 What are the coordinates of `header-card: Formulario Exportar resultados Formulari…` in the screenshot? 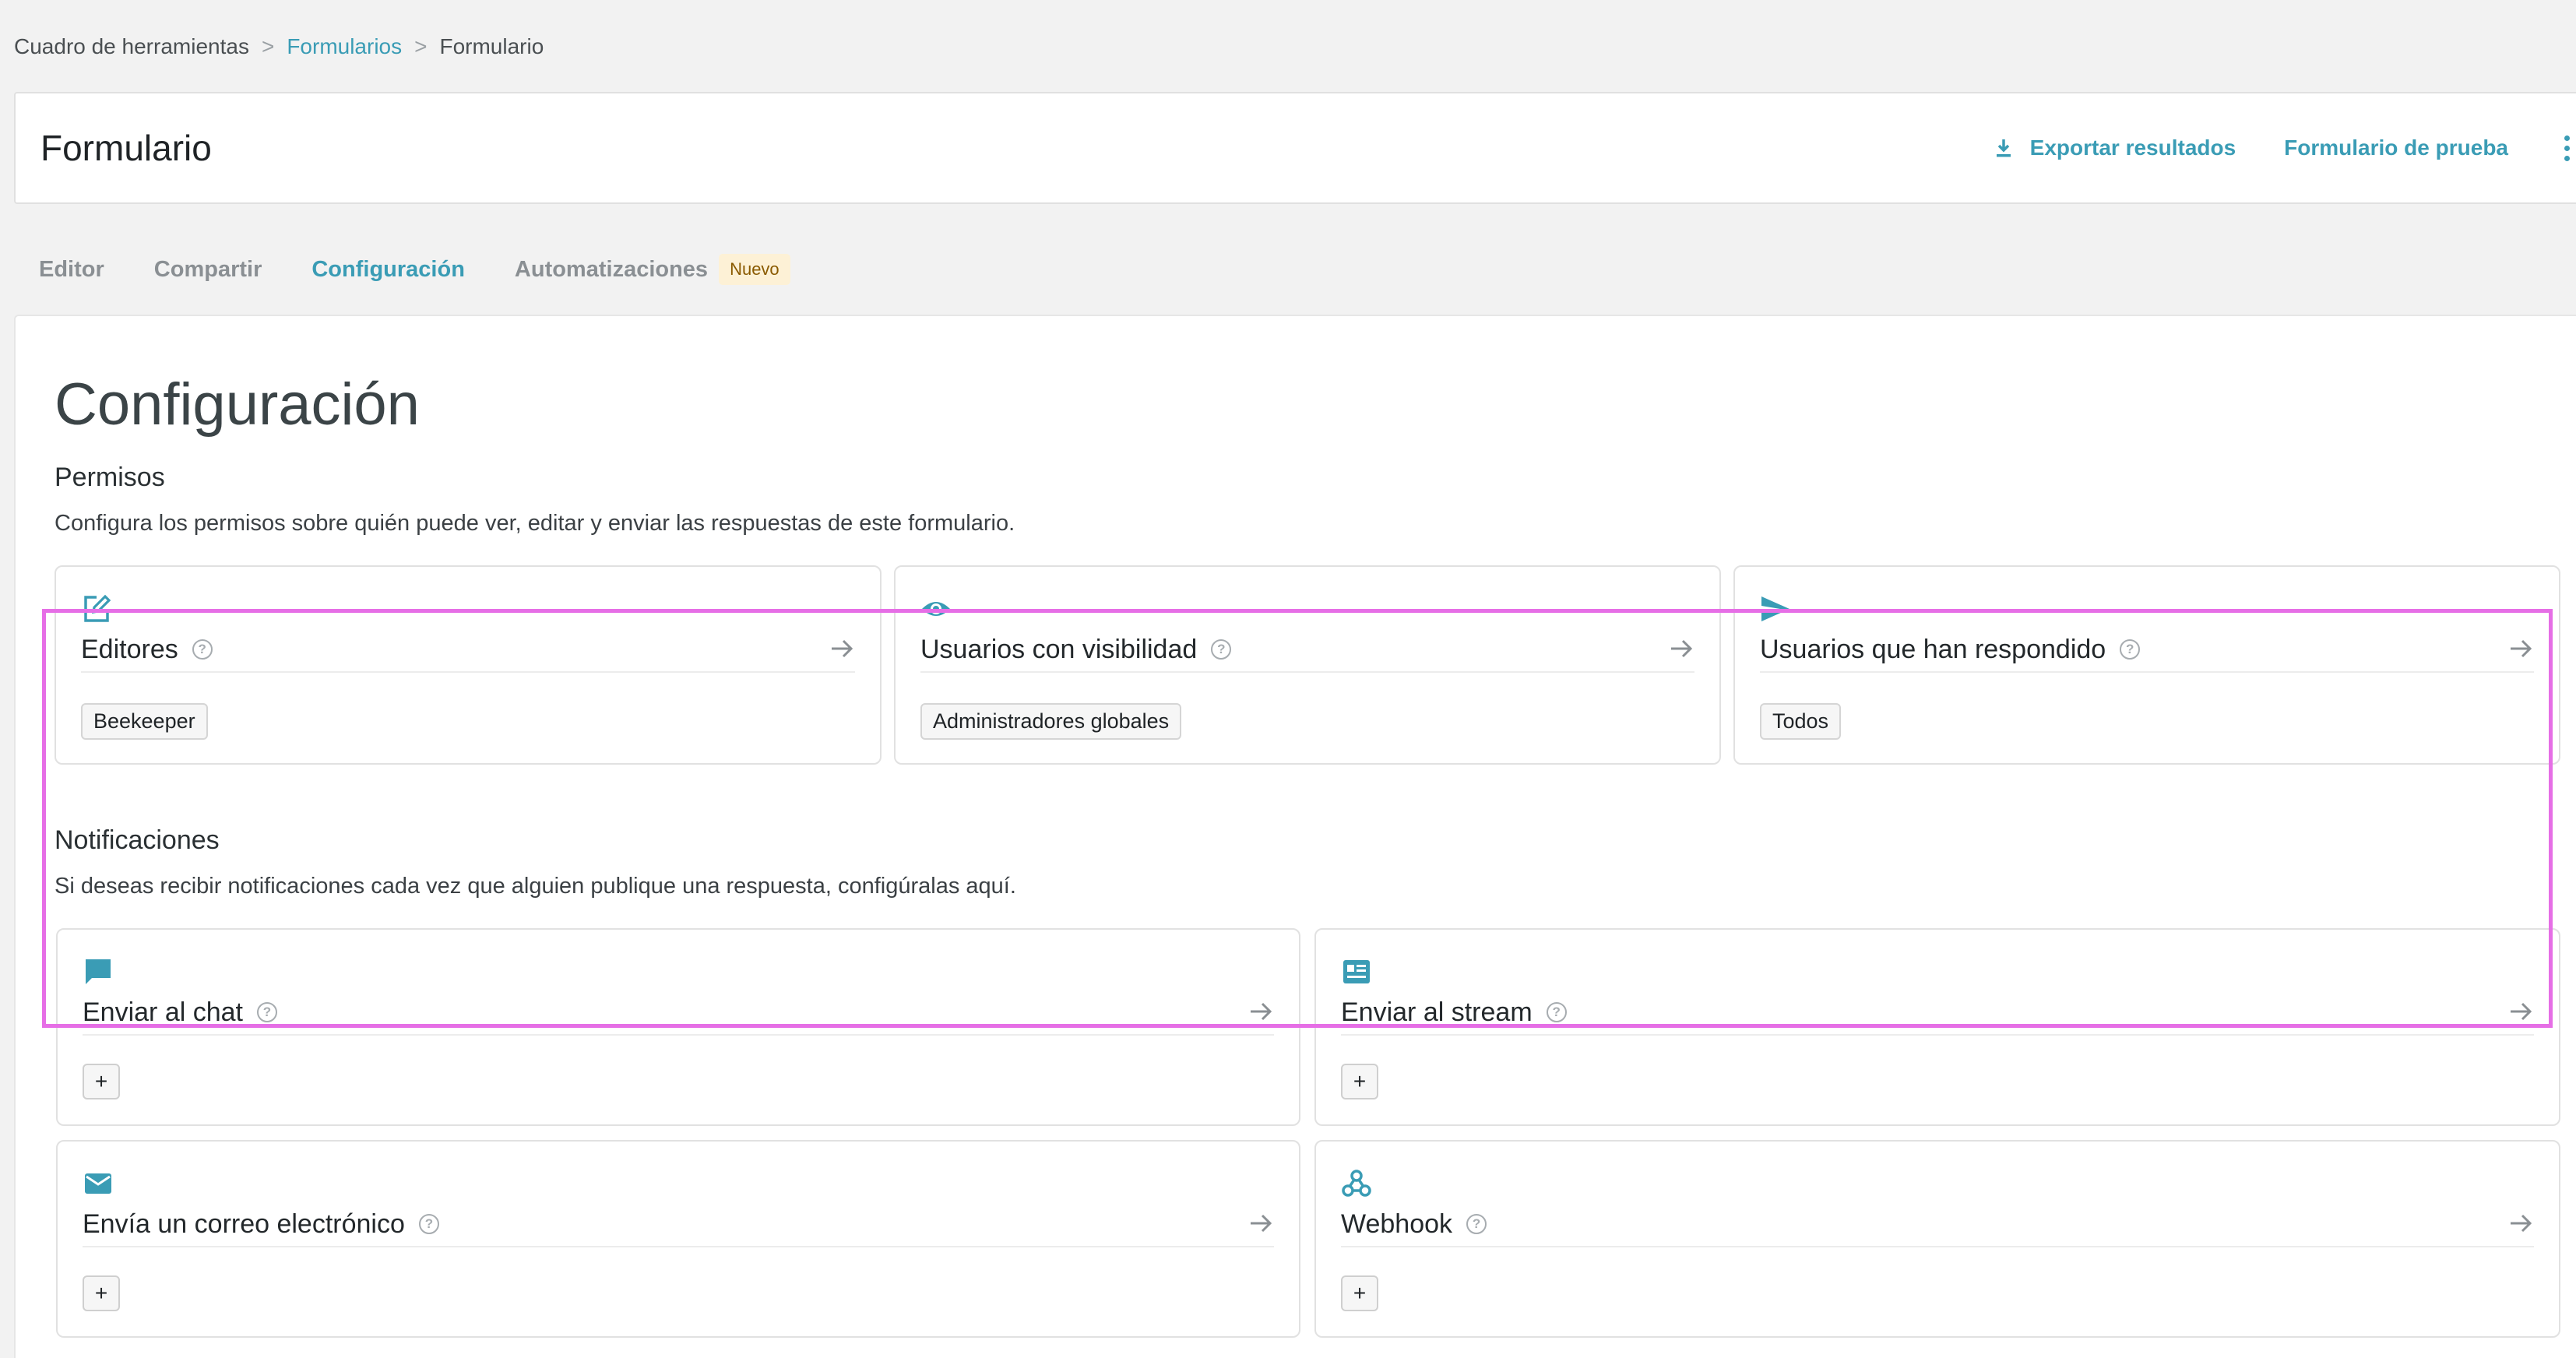 It's located at (1295, 148).